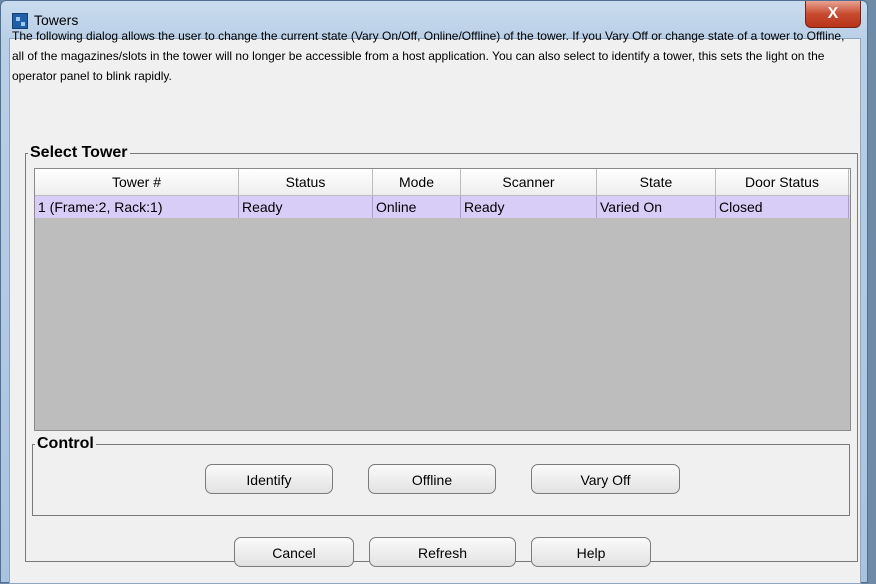  I want to click on cell-scanner: Ready, so click(529, 207).